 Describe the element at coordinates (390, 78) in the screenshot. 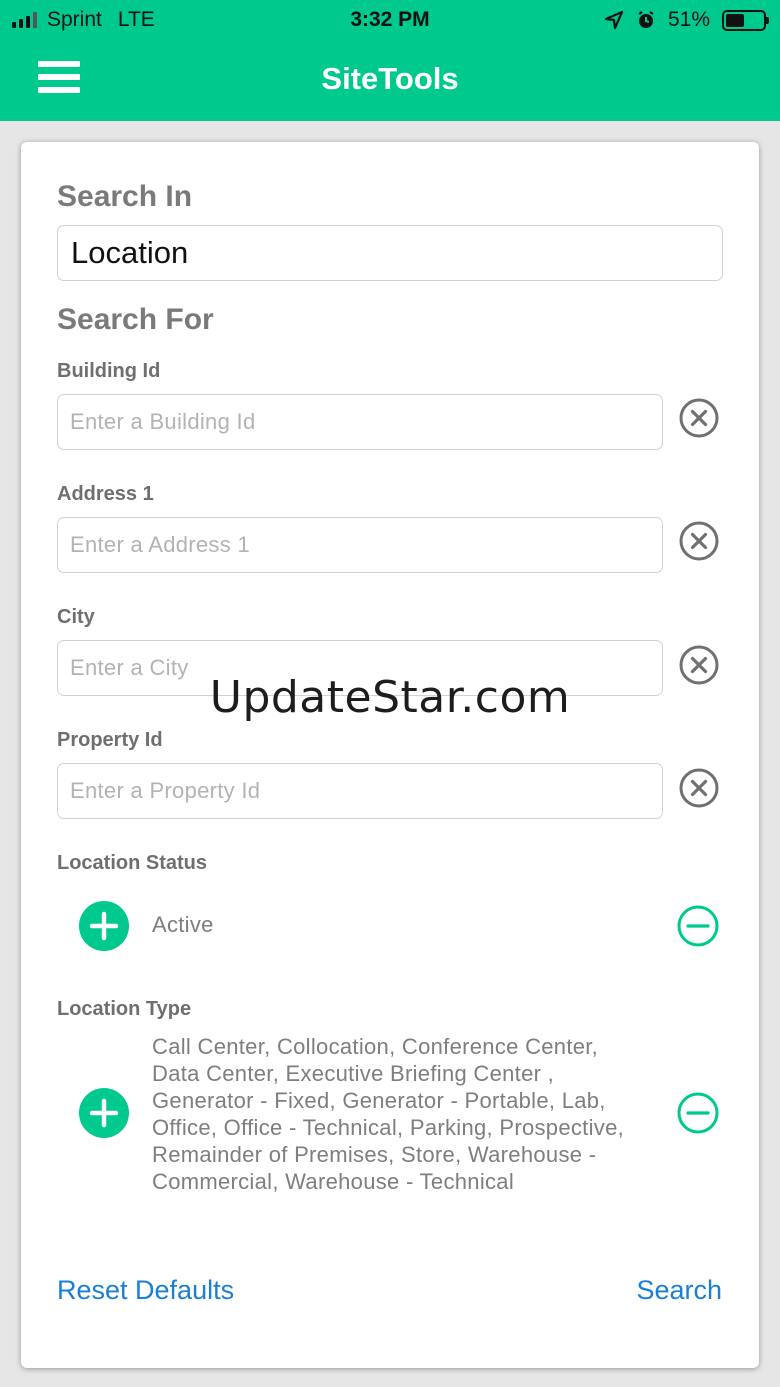

I see `app-title: SiteTools` at that location.